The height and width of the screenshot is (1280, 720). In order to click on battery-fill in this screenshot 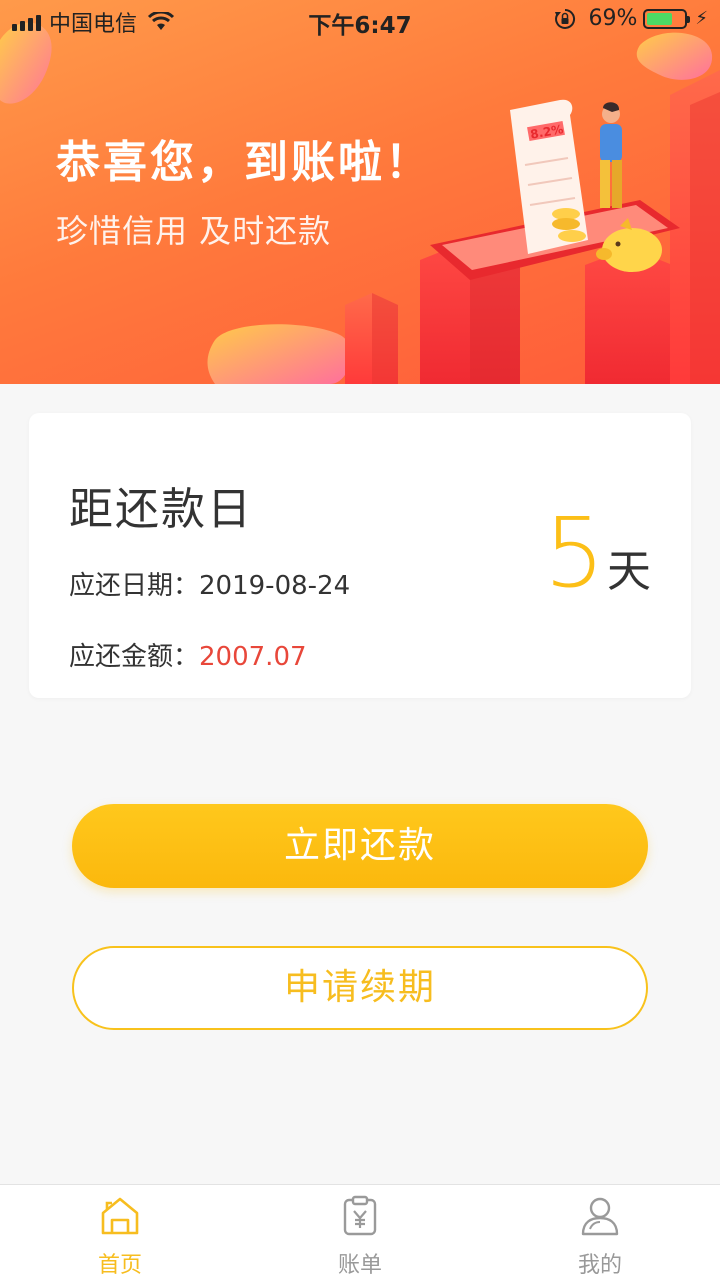, I will do `click(660, 18)`.